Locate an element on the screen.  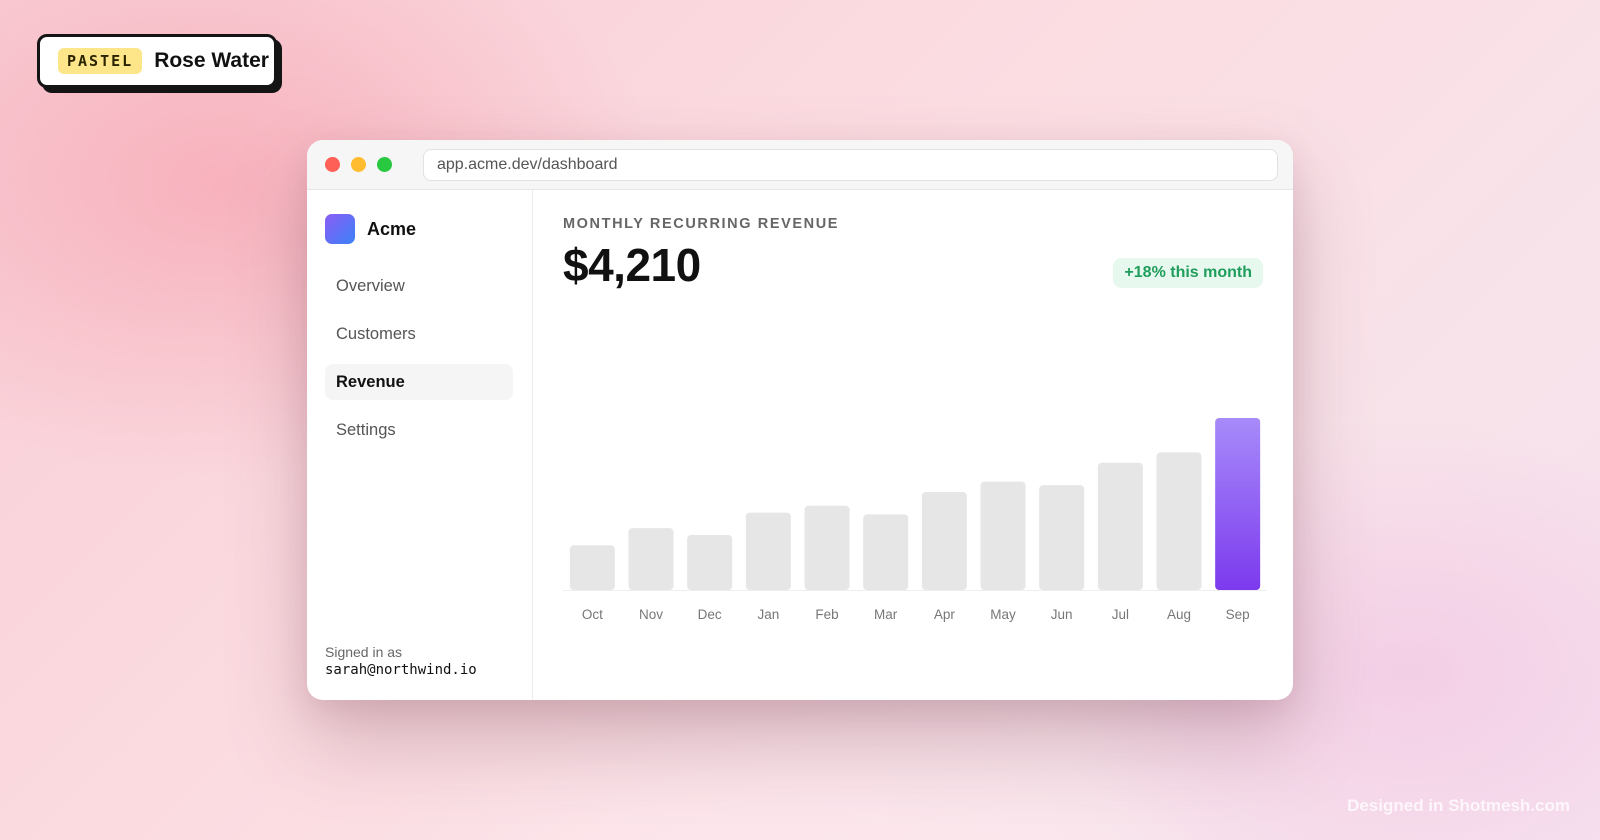
sidebar-item-revenue: Revenue is located at coordinates (419, 382).